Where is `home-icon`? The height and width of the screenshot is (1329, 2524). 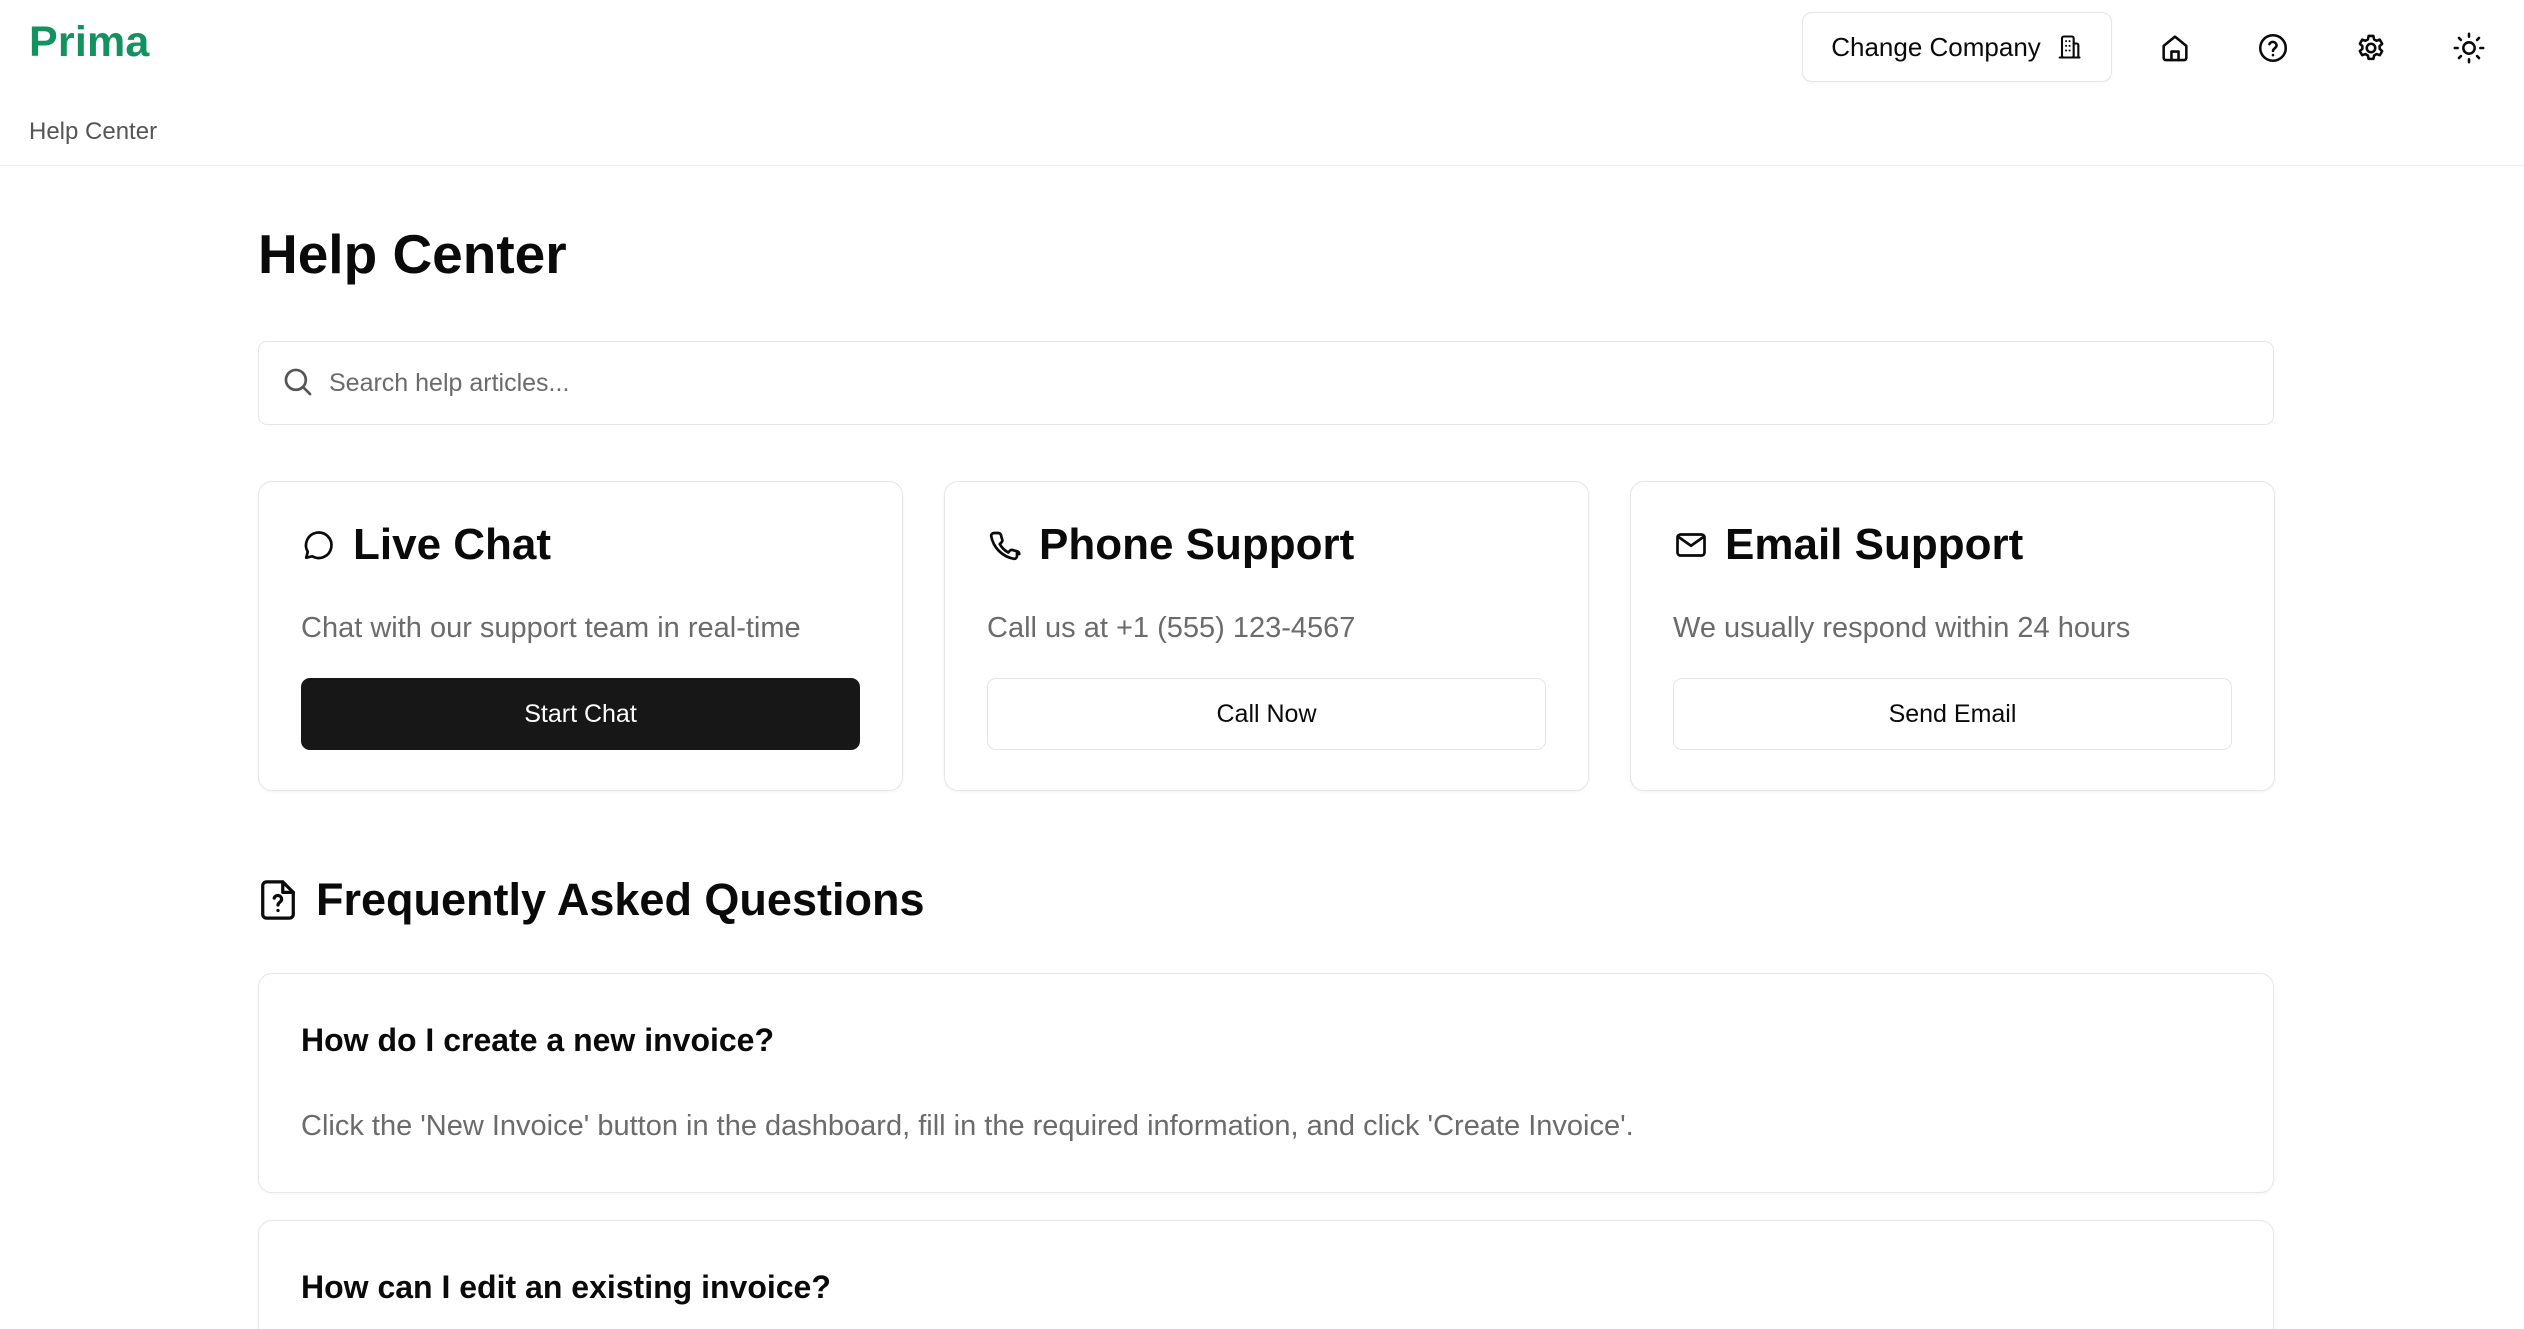
home-icon is located at coordinates (2175, 48).